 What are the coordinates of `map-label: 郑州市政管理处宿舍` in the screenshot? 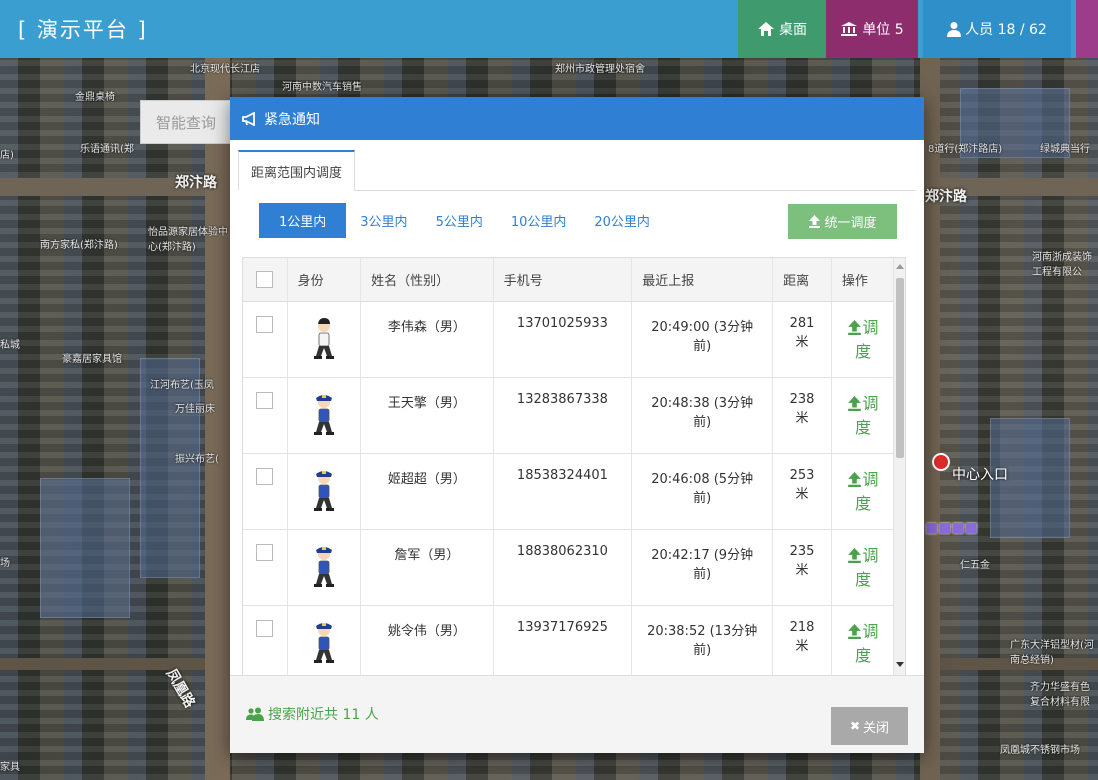 It's located at (600, 69).